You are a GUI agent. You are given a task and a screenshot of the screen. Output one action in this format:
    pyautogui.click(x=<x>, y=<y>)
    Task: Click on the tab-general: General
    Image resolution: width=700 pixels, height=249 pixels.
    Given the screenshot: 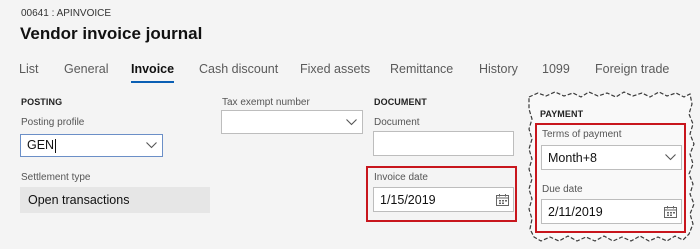 What is the action you would take?
    pyautogui.click(x=86, y=69)
    